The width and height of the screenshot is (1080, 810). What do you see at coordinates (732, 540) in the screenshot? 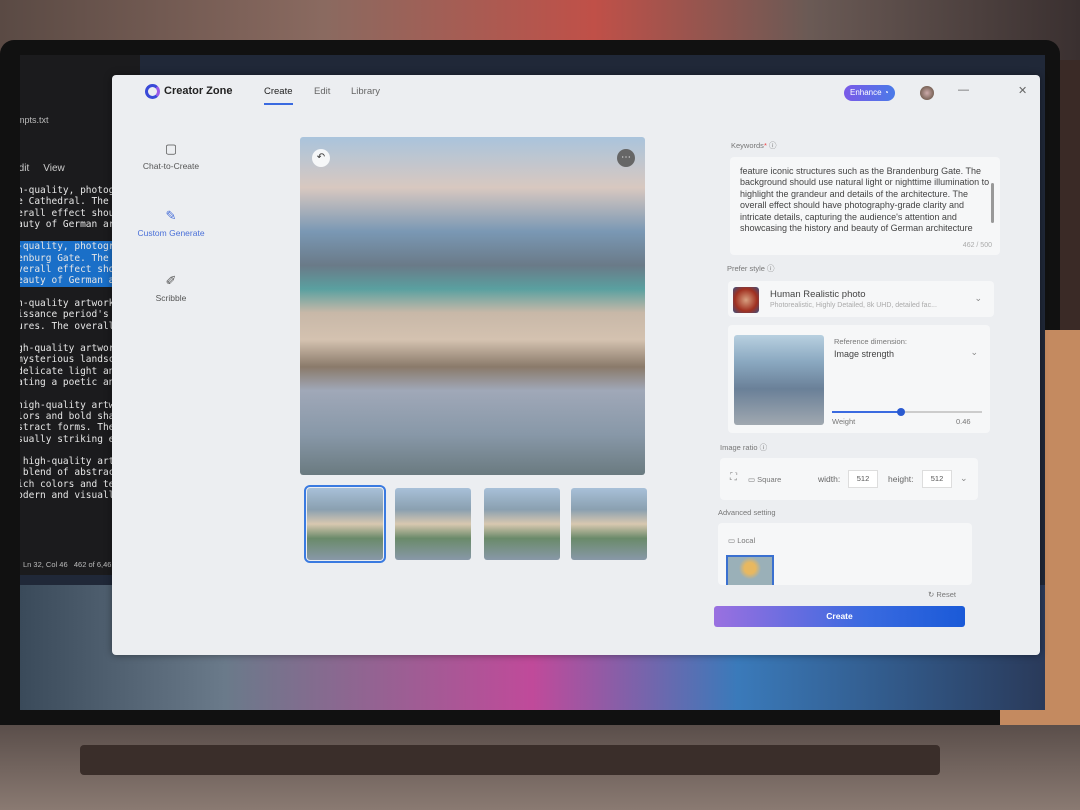
I see `laptop-icon: ▭` at bounding box center [732, 540].